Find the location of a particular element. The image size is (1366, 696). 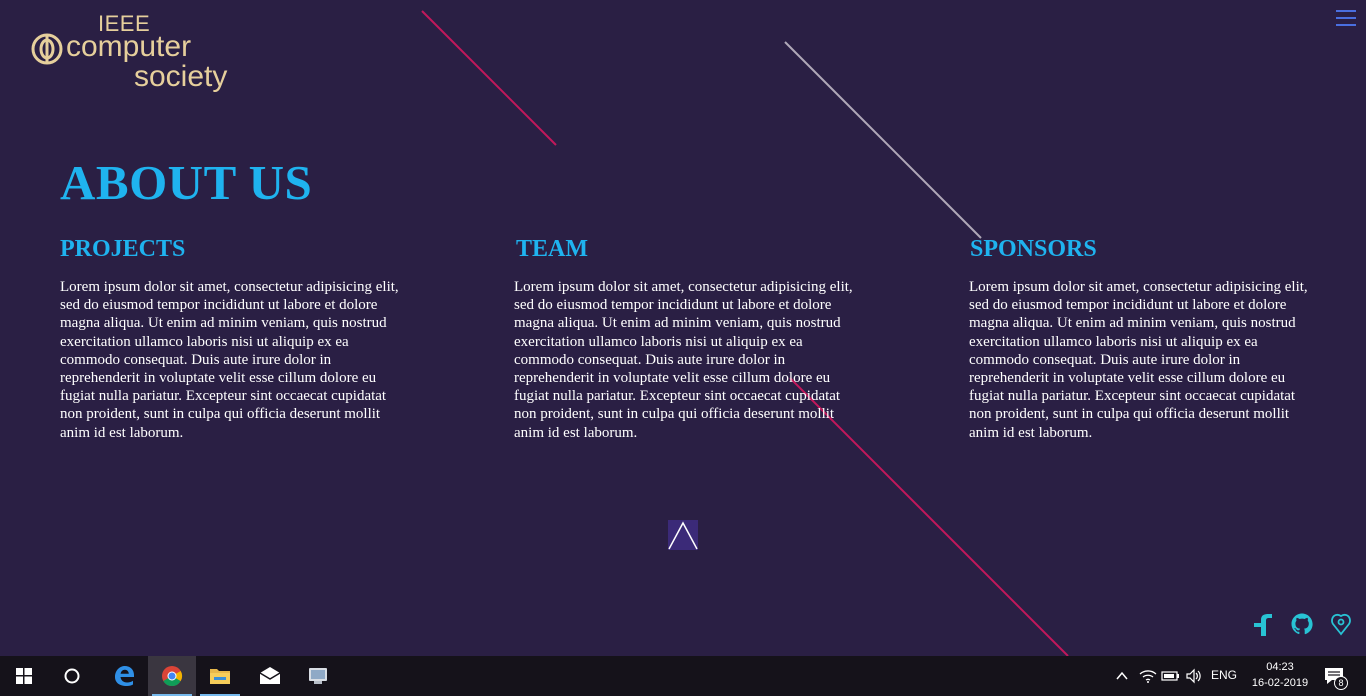

chrome-icon is located at coordinates (172, 676).